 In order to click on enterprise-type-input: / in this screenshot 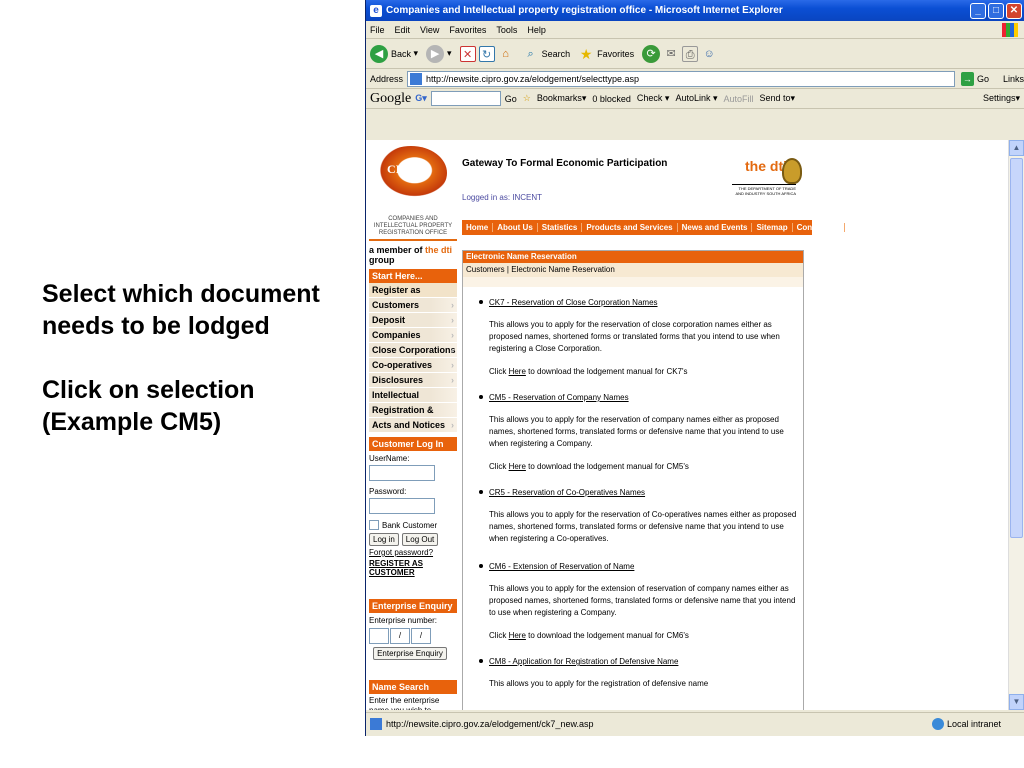, I will do `click(421, 636)`.